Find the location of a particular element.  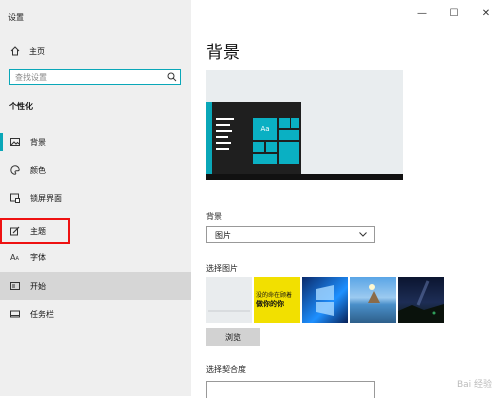

section-title: 个性化 is located at coordinates (21, 106).